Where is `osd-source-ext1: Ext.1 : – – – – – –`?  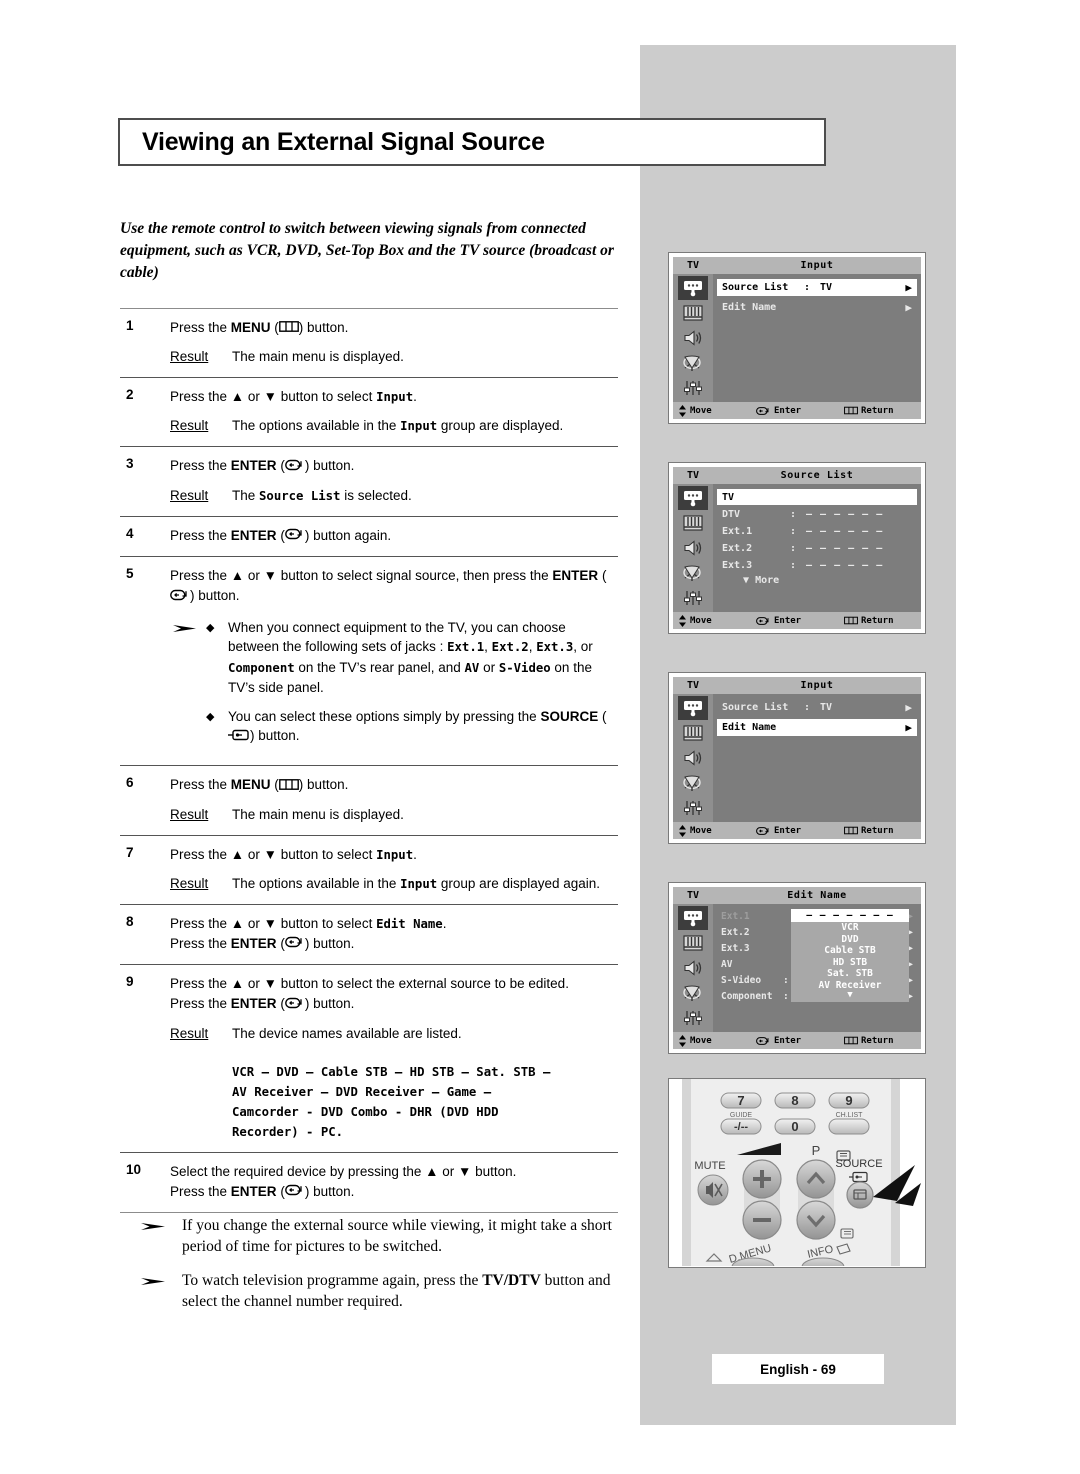
osd-source-ext1: Ext.1 : – – – – – – is located at coordinates (817, 531).